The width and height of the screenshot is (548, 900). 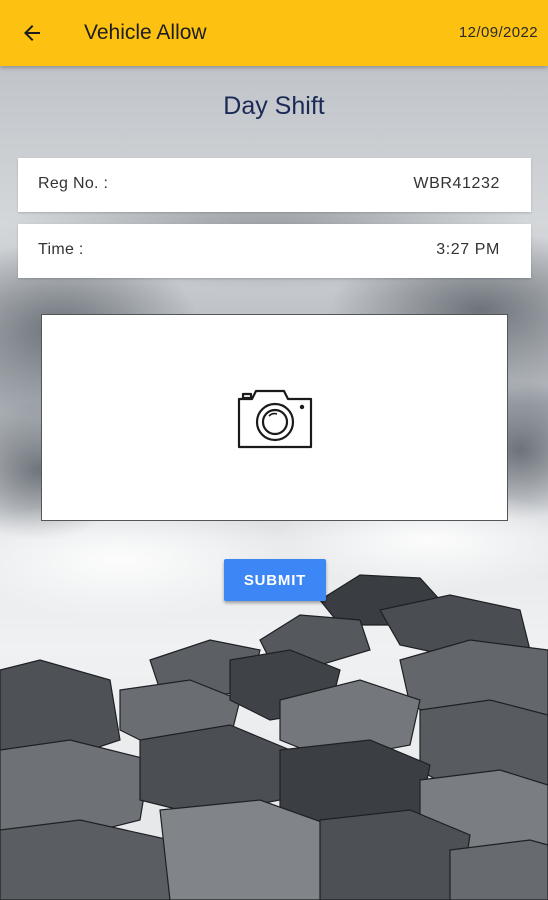 I want to click on time-label: Time :, so click(x=61, y=249).